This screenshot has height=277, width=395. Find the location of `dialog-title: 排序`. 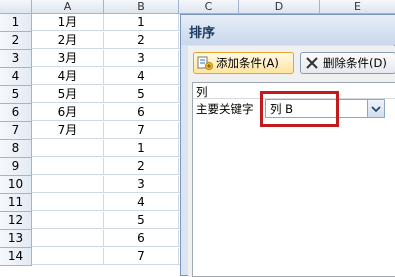

dialog-title: 排序 is located at coordinates (202, 33).